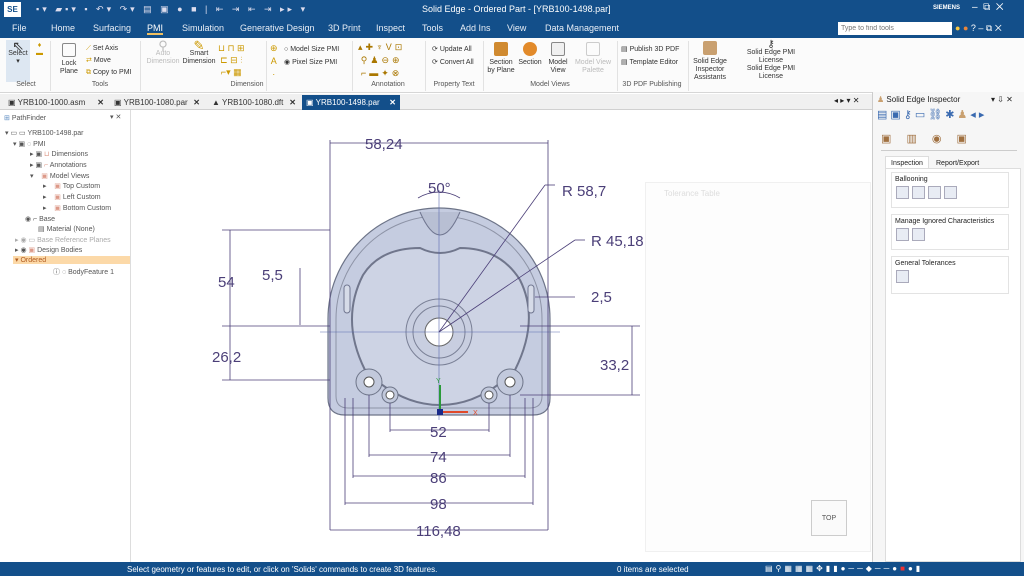  I want to click on tree-item-selected: ▾ Ordered, so click(71, 260).